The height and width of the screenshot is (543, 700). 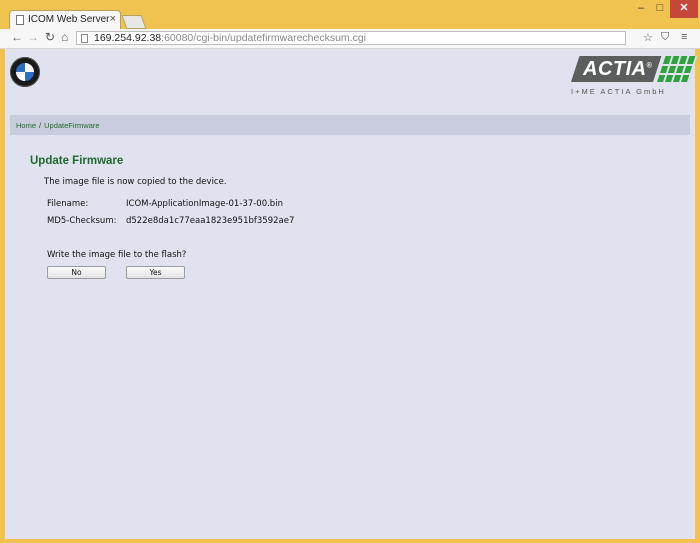 I want to click on no-button: No, so click(x=76, y=272).